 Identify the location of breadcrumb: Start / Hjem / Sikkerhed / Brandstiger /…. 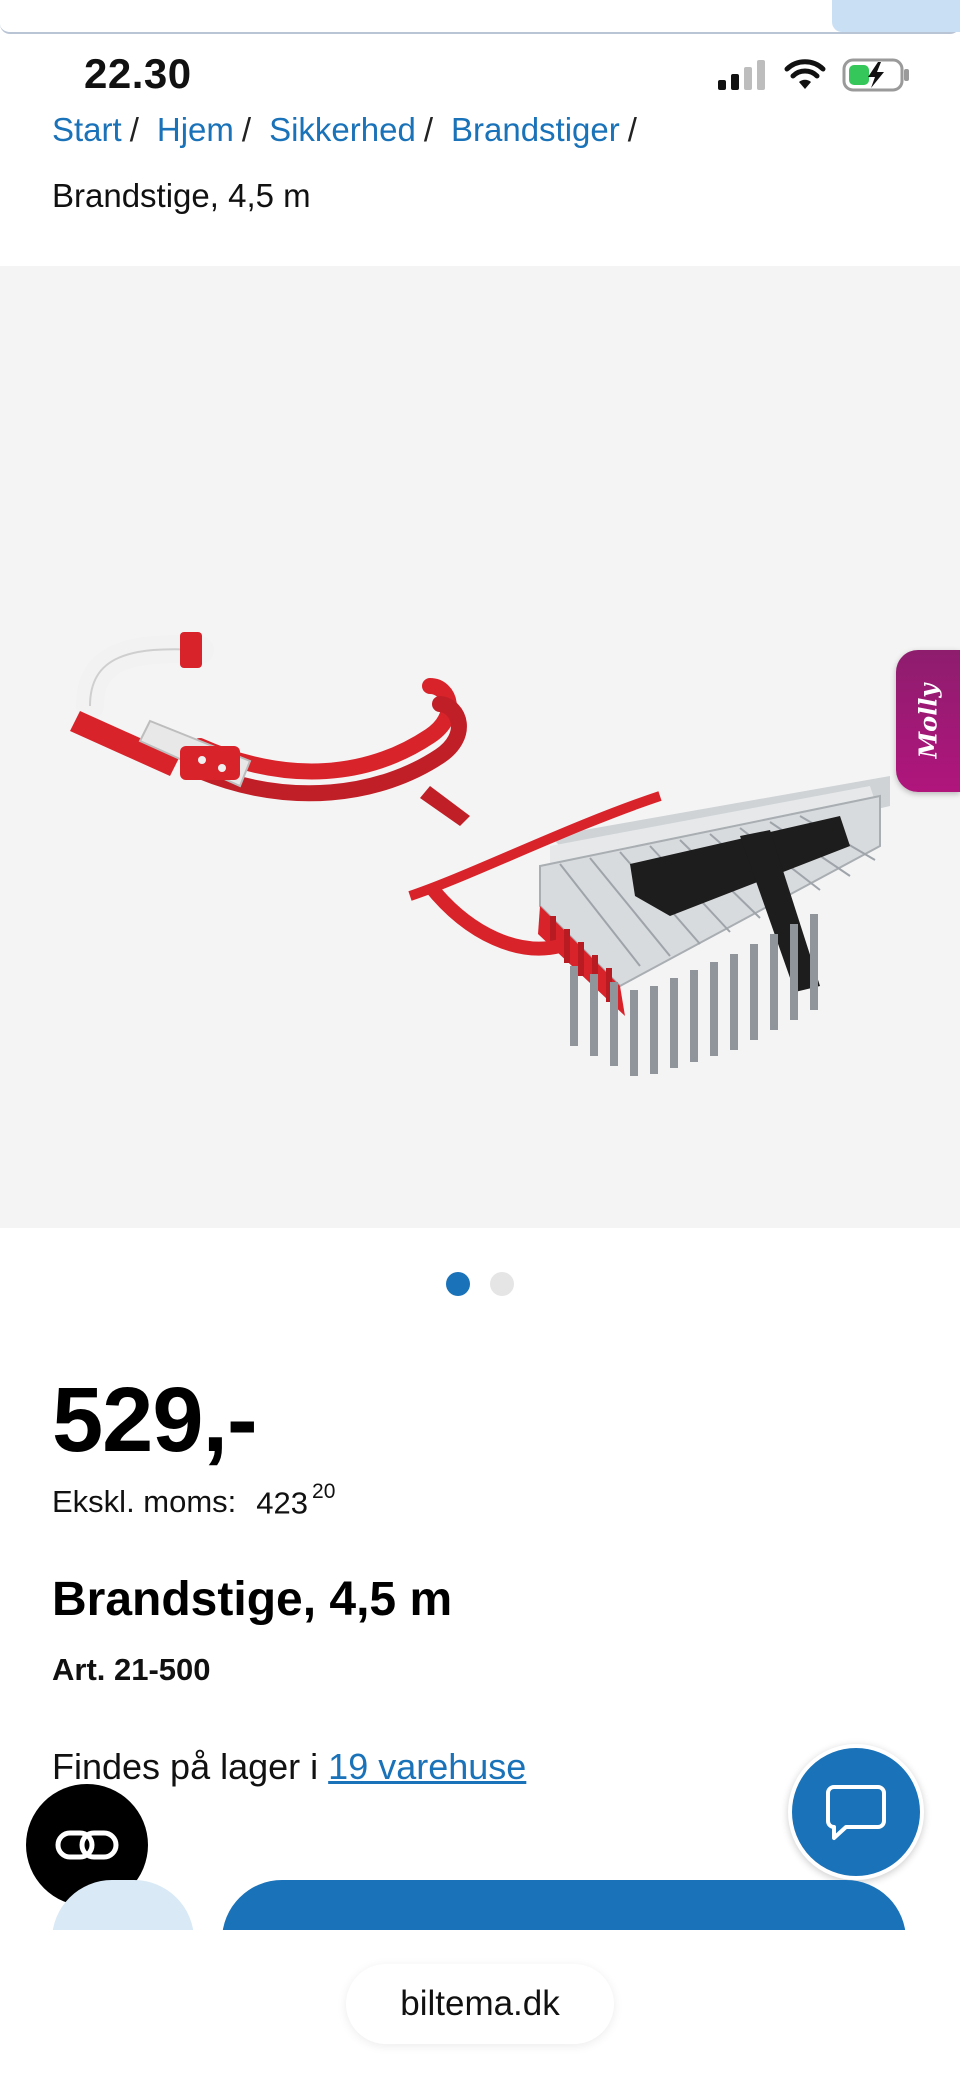
(492, 163).